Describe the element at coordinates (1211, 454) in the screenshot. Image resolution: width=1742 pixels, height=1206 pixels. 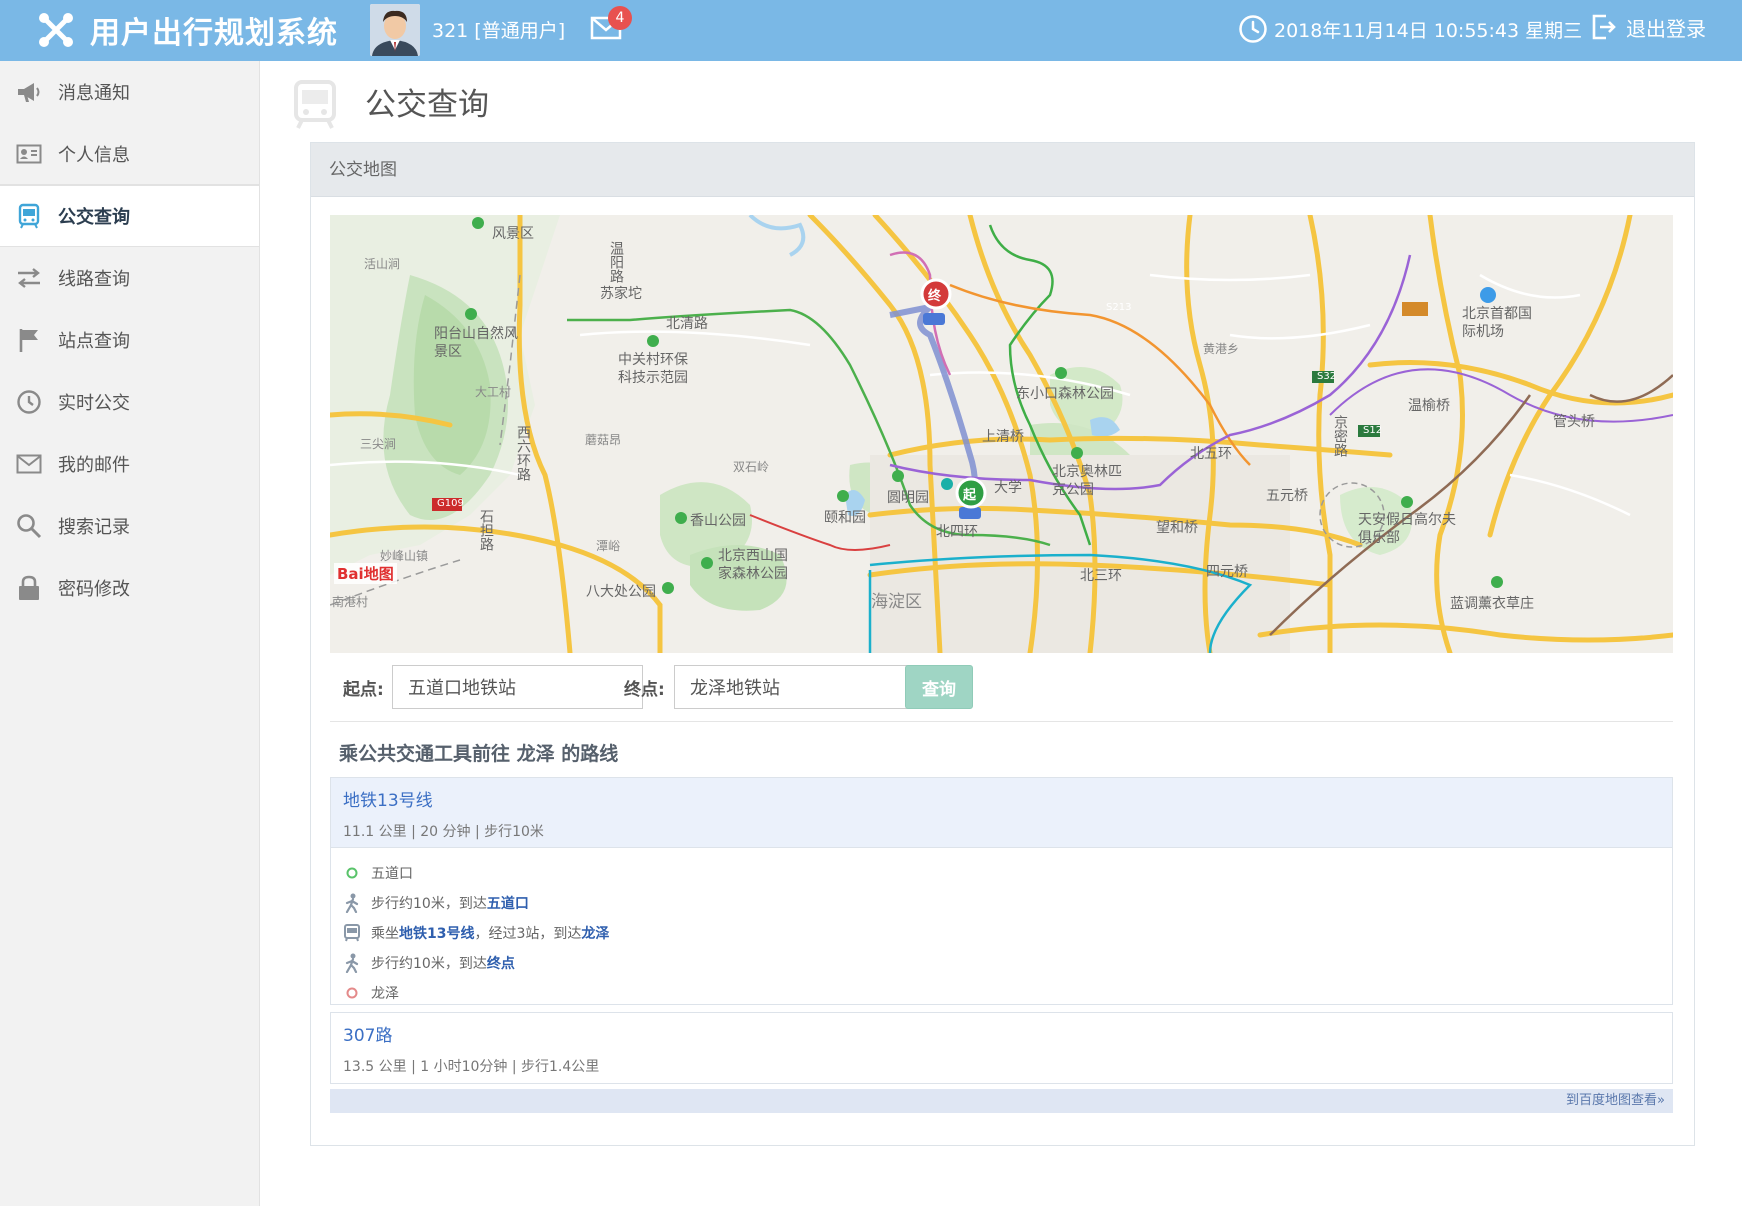
I see `map-label: 北五环` at that location.